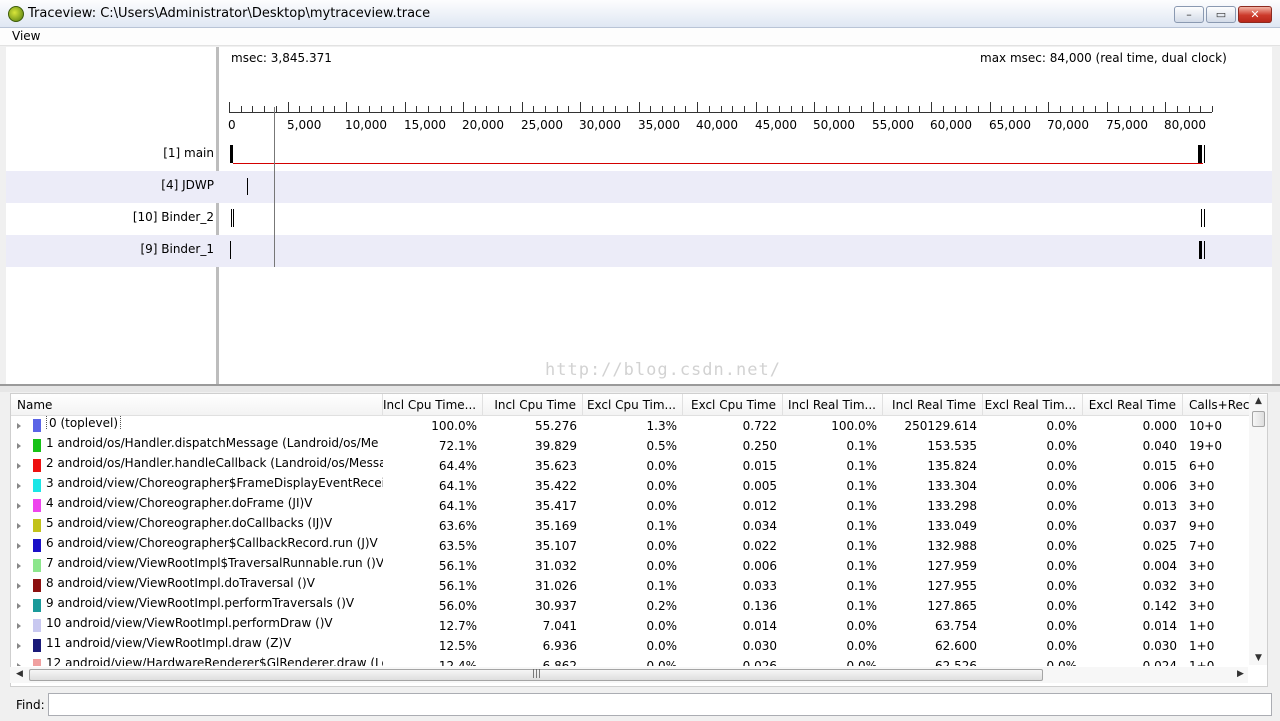  I want to click on thread-row-binder1: [9] Binder_1, so click(639, 251).